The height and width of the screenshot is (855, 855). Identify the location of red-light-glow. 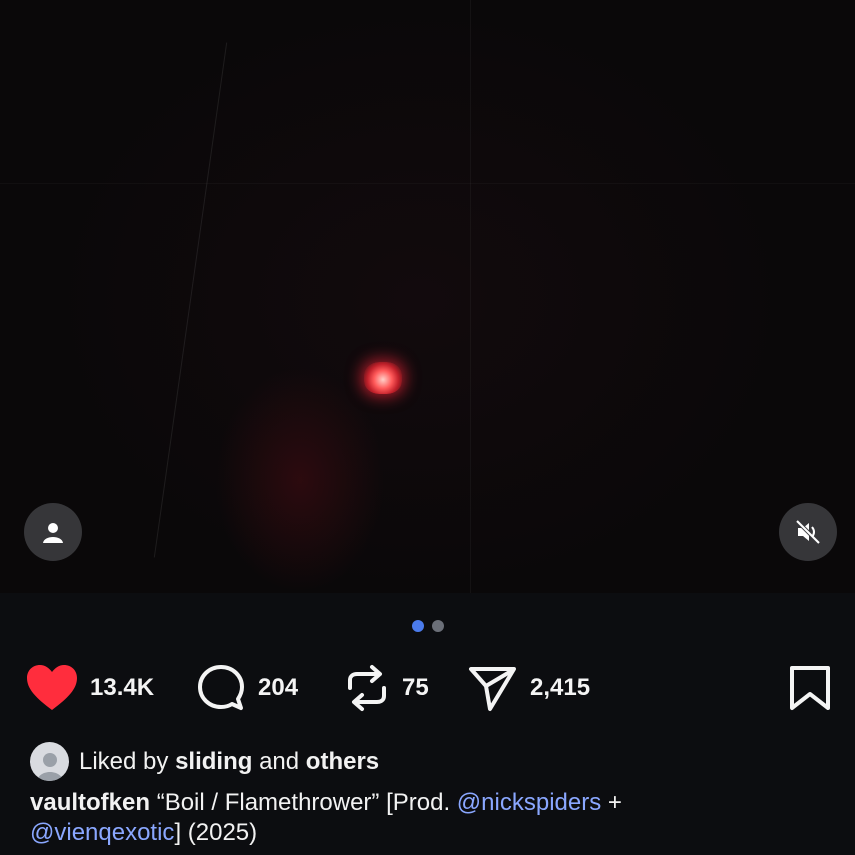
(383, 378).